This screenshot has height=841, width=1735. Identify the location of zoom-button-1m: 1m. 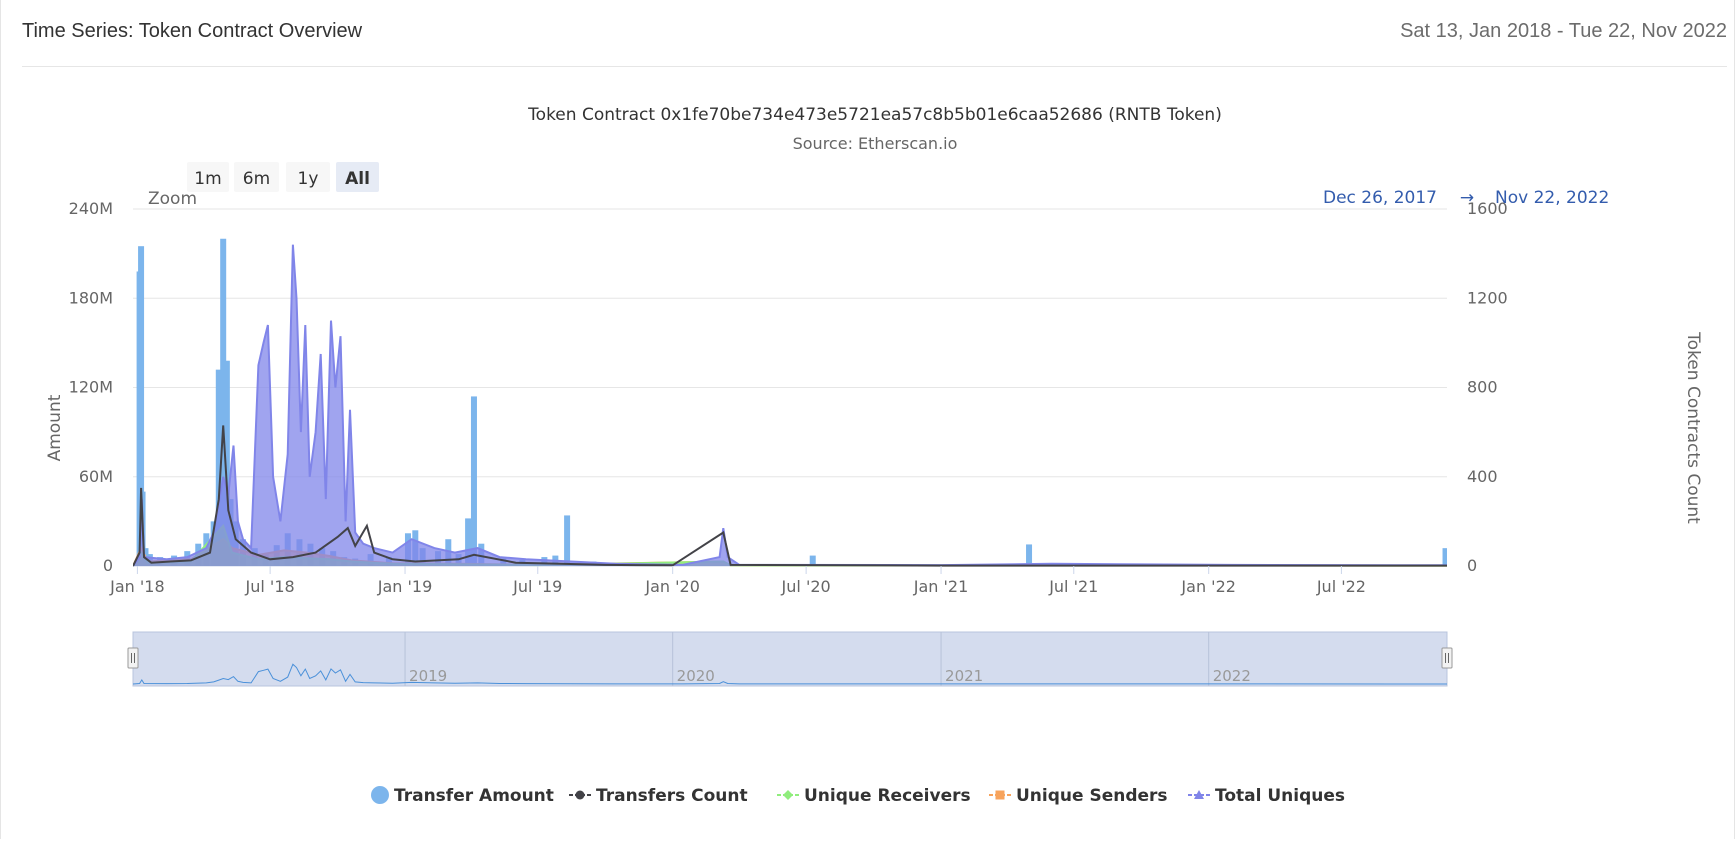
(208, 177).